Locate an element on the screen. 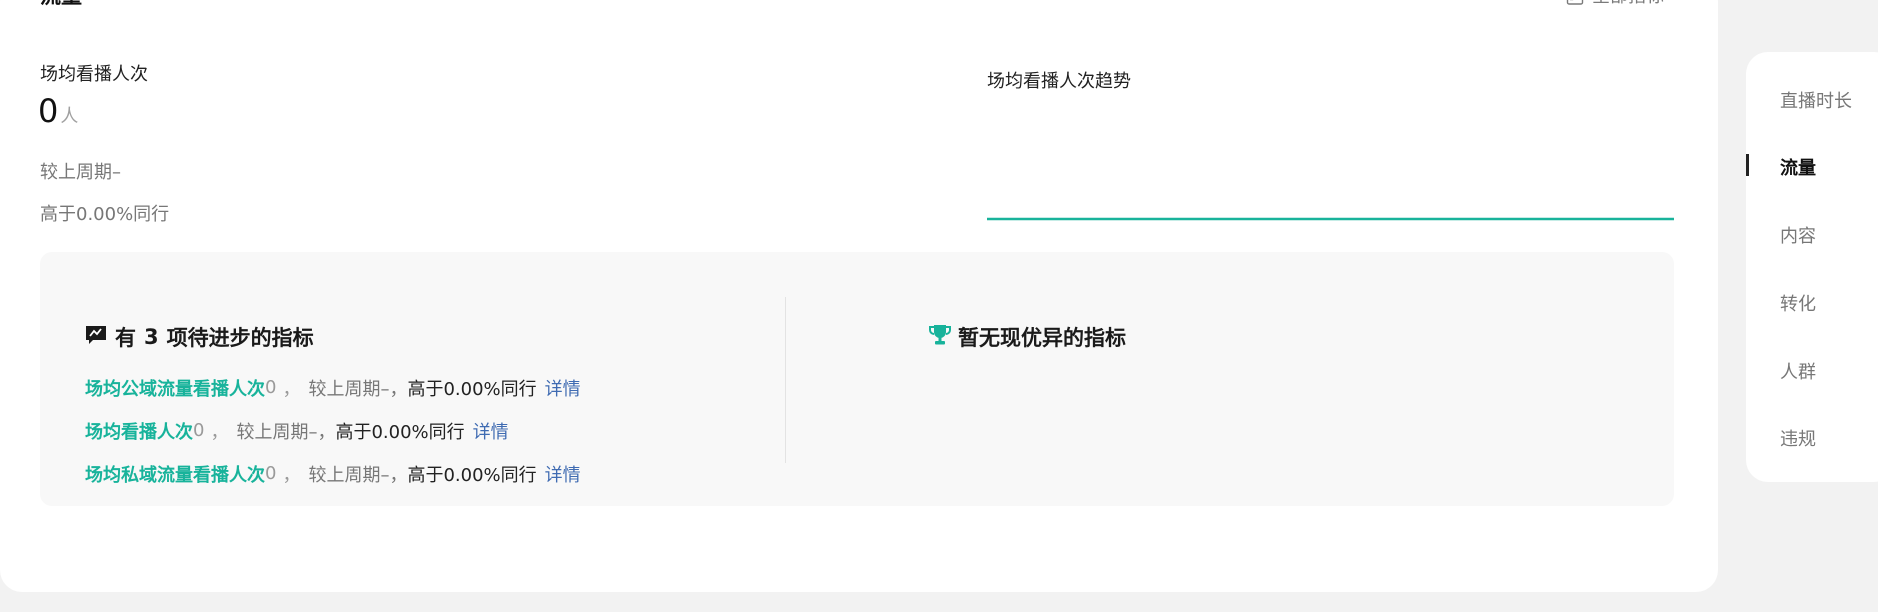  nav-item-content: 内容 is located at coordinates (1798, 235).